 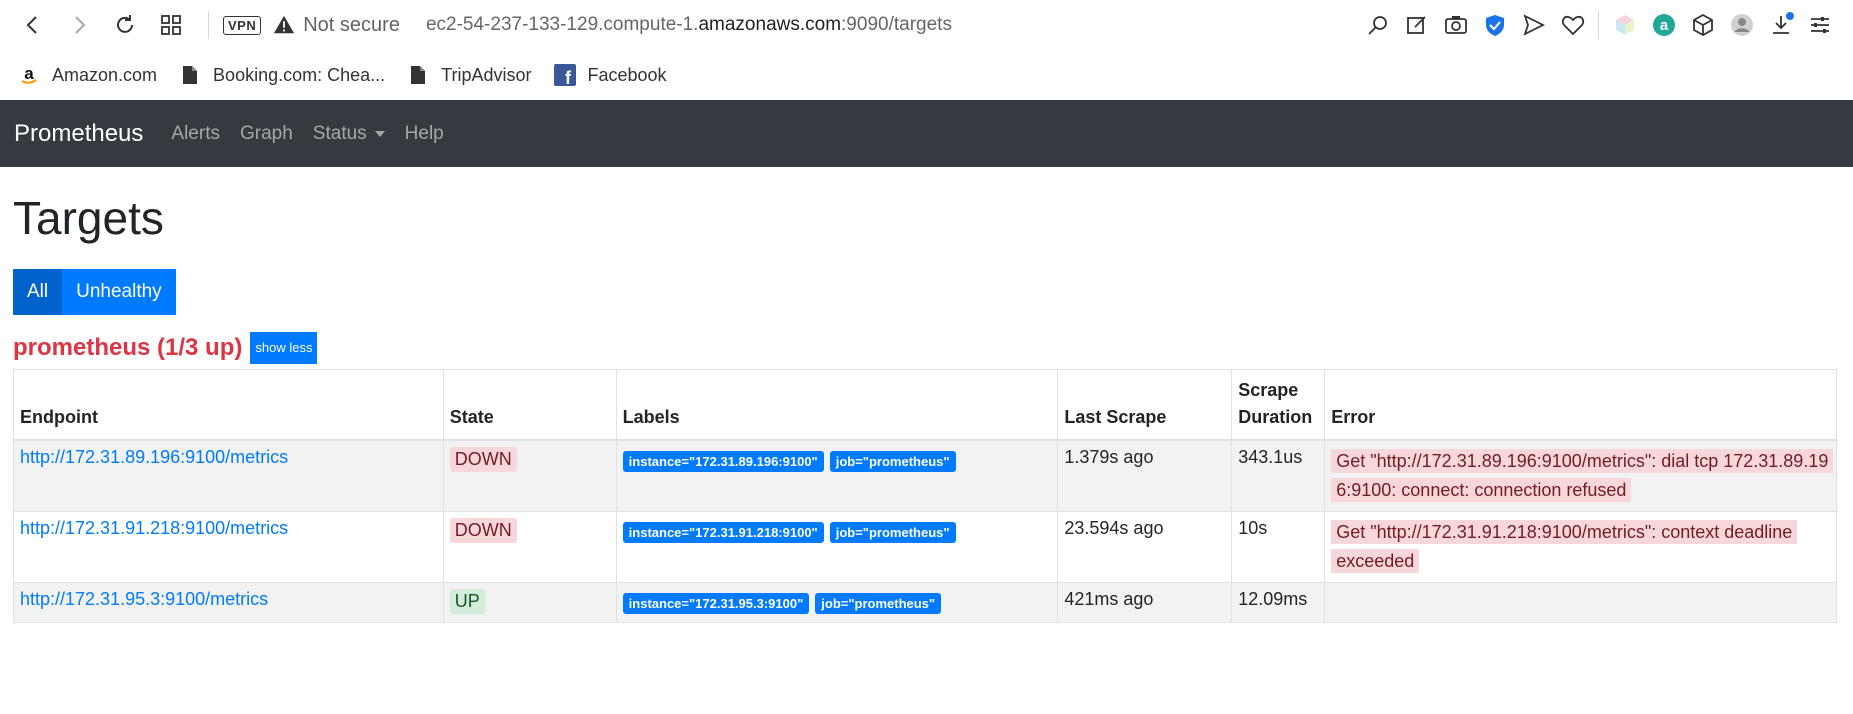 What do you see at coordinates (195, 134) in the screenshot?
I see `nav-alerts: Alerts` at bounding box center [195, 134].